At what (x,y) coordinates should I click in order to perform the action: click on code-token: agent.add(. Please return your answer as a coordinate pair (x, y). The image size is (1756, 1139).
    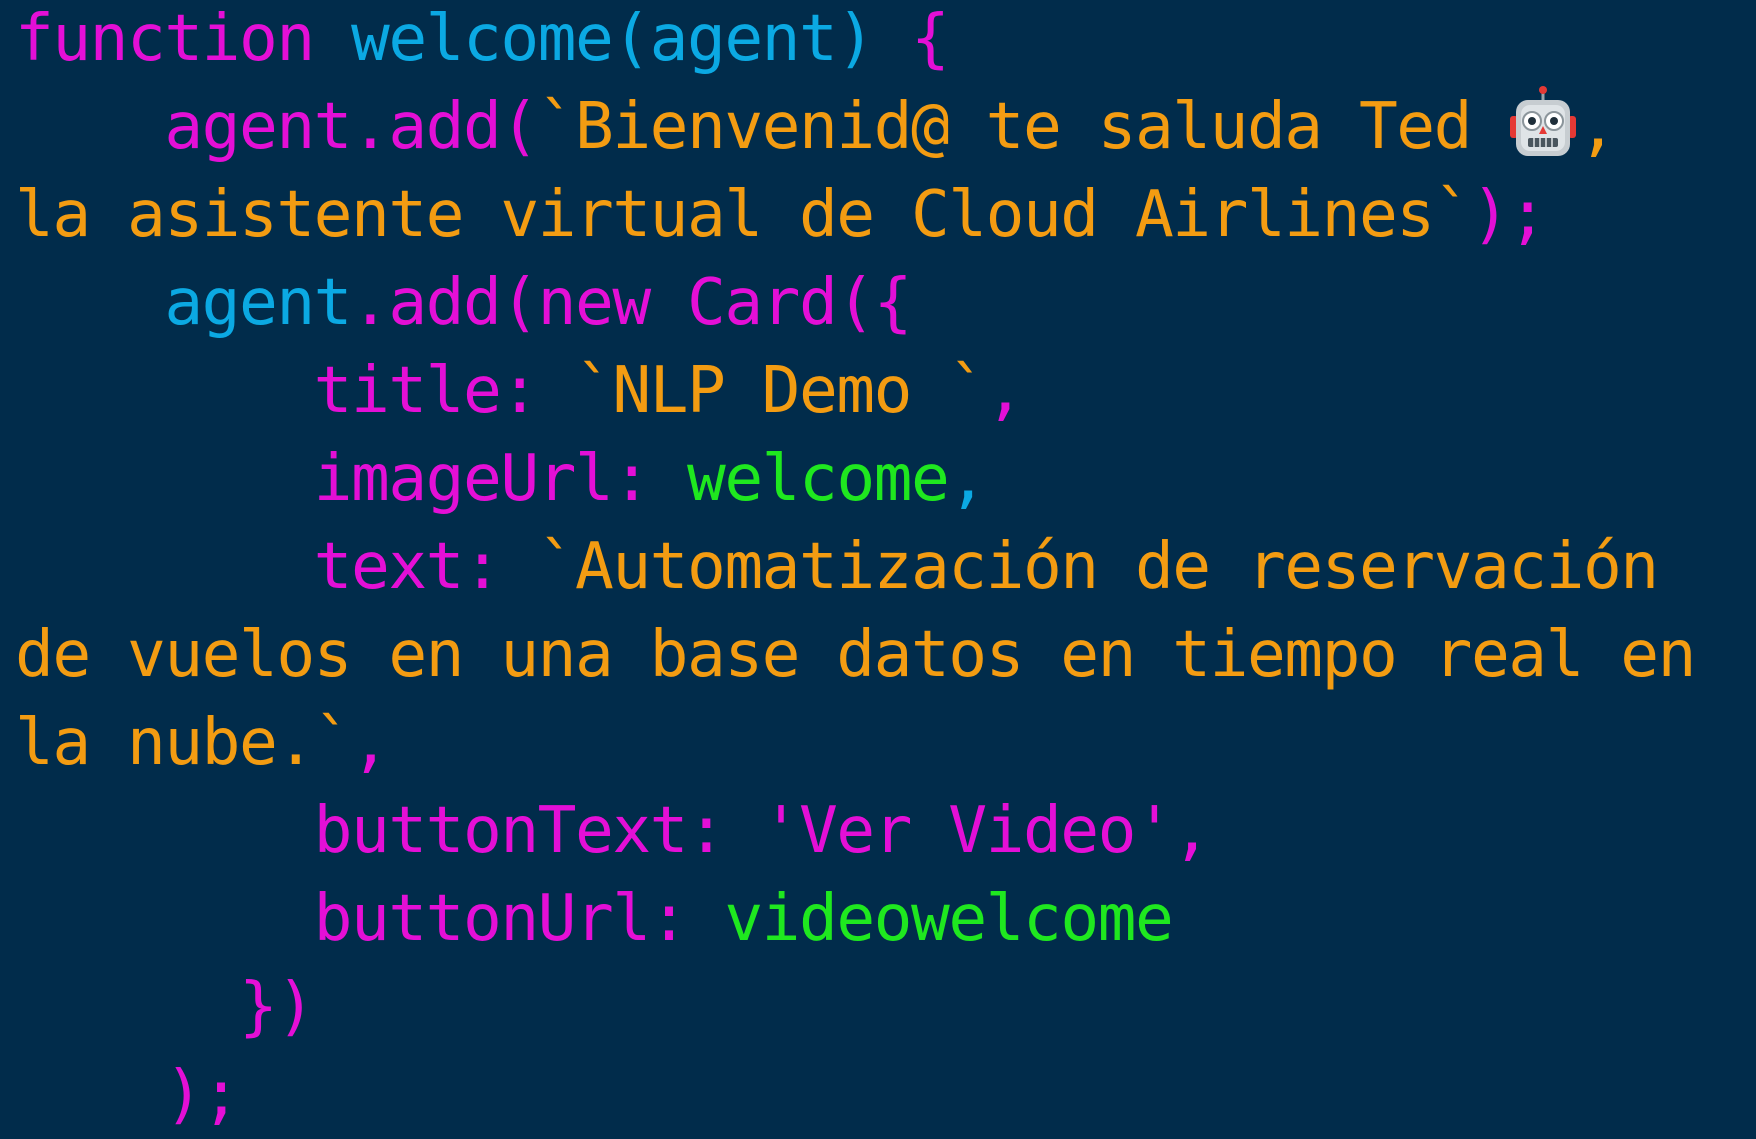
    Looking at the image, I should click on (277, 126).